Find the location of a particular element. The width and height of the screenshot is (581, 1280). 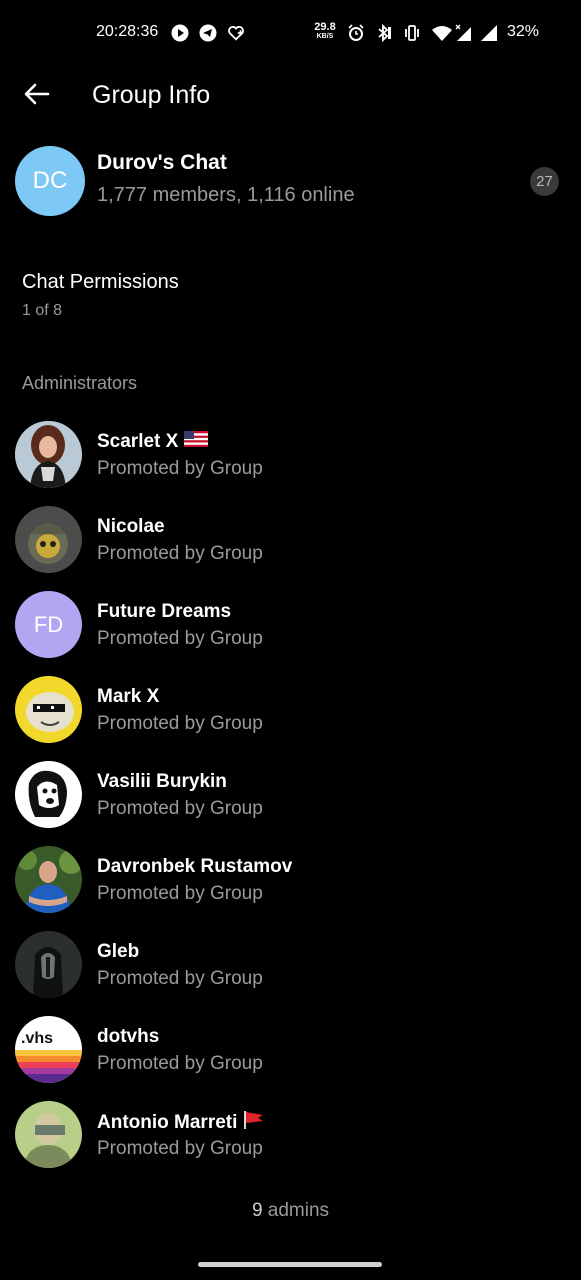

play-icon is located at coordinates (180, 33).